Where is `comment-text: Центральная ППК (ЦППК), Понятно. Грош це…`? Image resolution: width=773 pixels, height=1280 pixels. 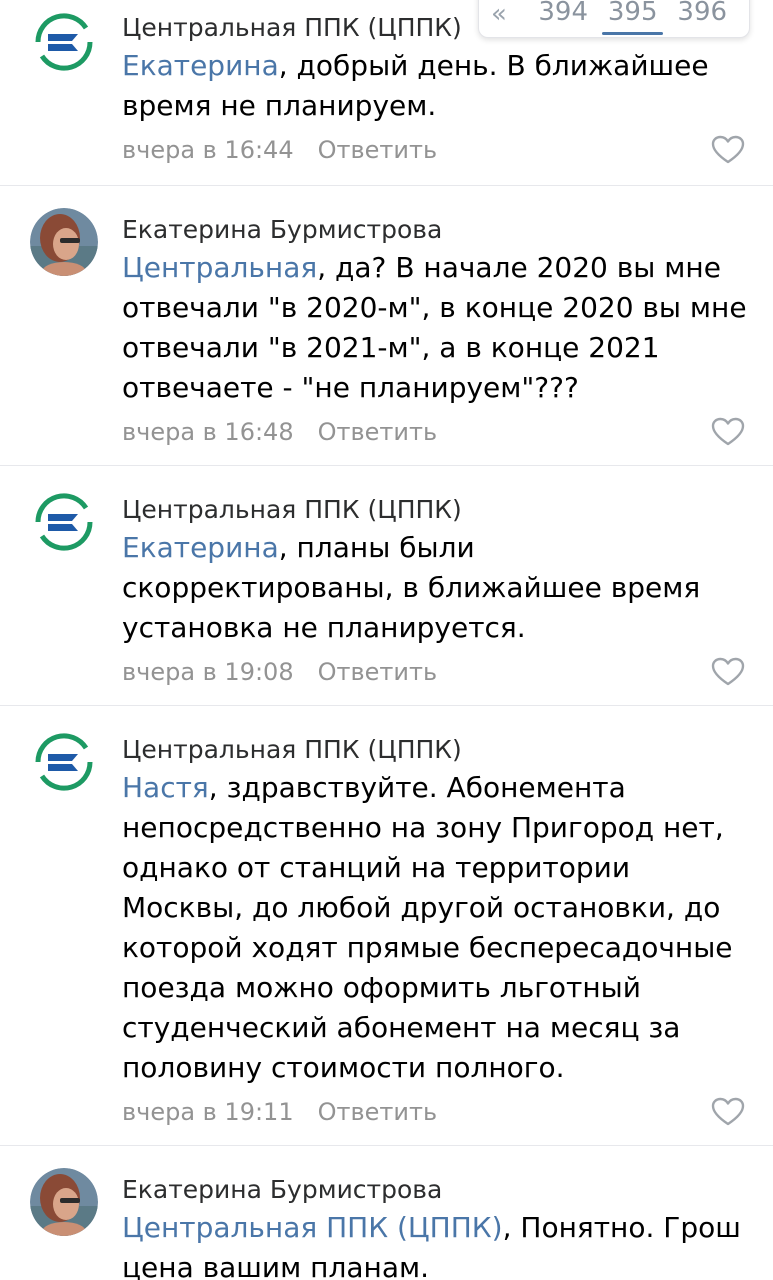
comment-text: Центральная ППК (ЦППК), Понятно. Грош це… is located at coordinates (431, 1245).